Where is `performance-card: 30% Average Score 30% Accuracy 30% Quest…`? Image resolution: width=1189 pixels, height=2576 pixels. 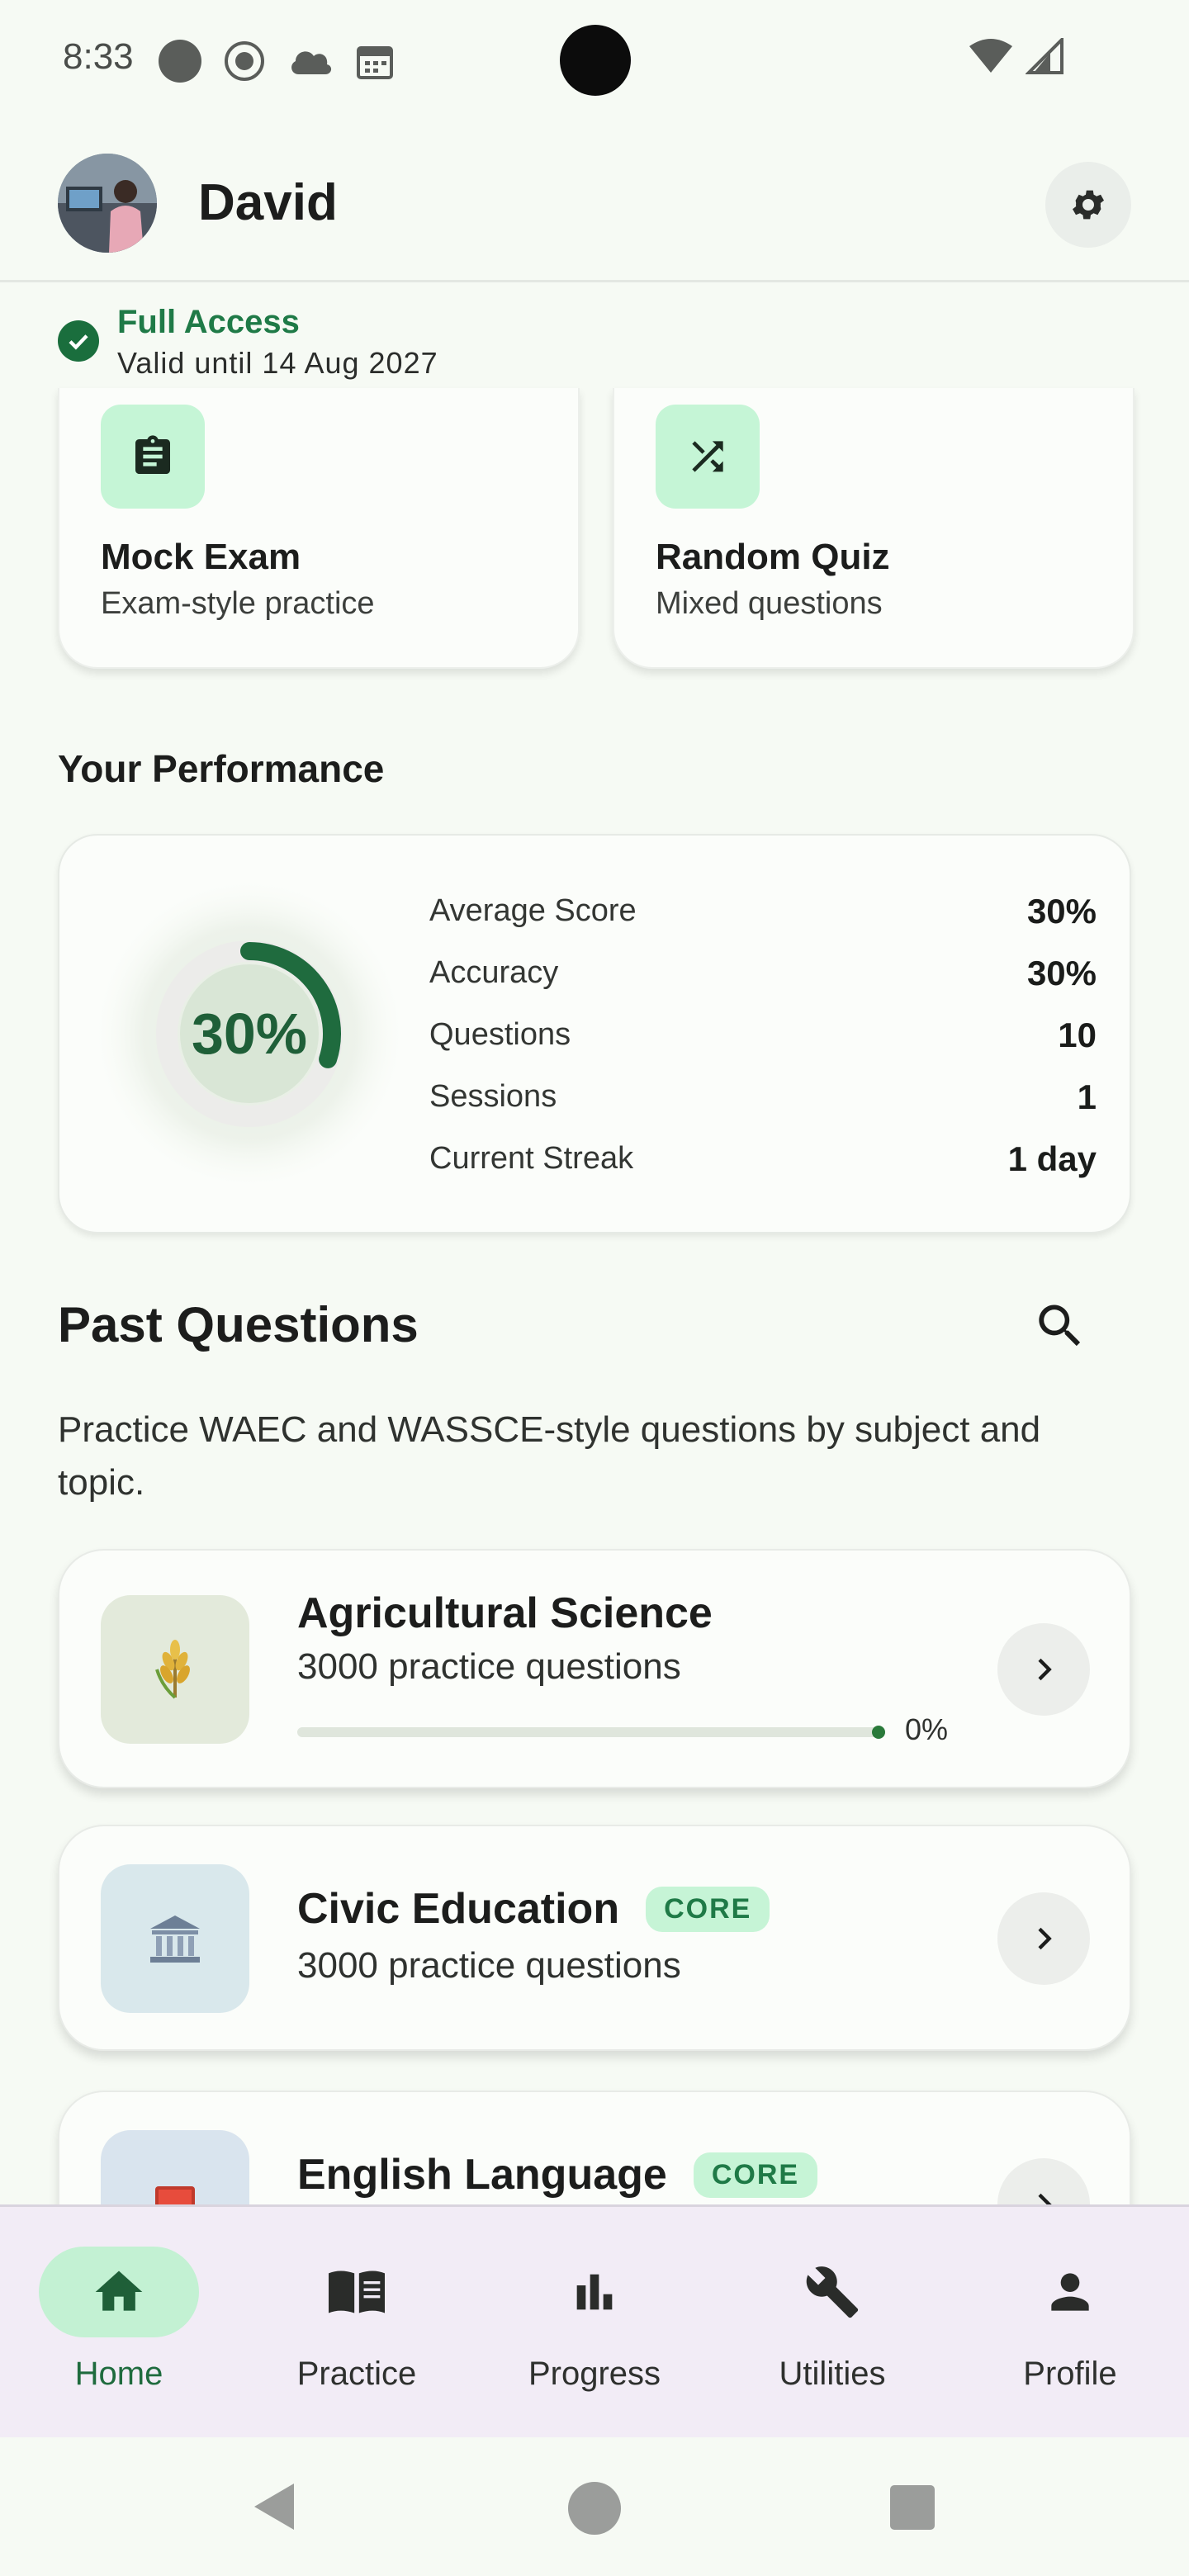 performance-card: 30% Average Score 30% Accuracy 30% Quest… is located at coordinates (594, 1034).